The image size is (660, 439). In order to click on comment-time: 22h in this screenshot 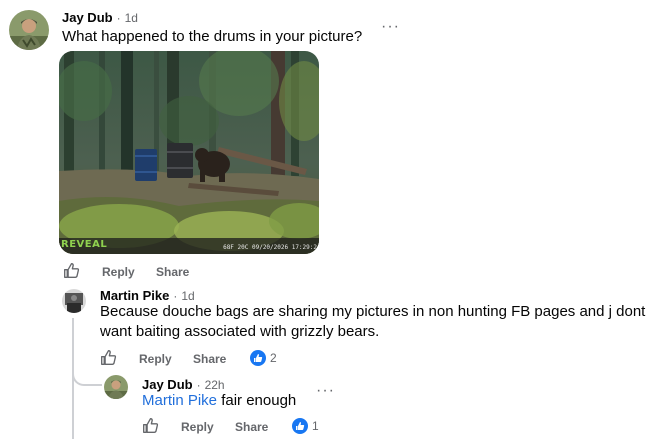, I will do `click(215, 385)`.